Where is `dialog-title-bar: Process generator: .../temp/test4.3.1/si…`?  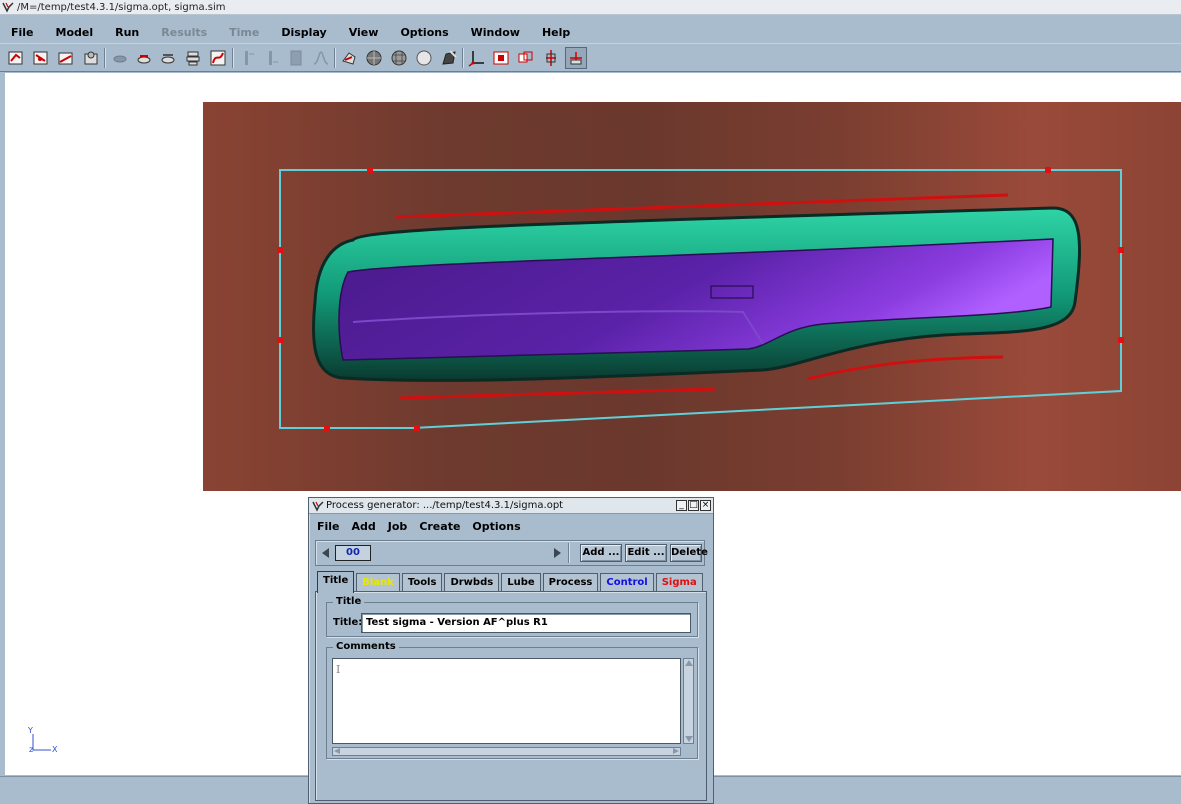 dialog-title-bar: Process generator: .../temp/test4.3.1/si… is located at coordinates (511, 506).